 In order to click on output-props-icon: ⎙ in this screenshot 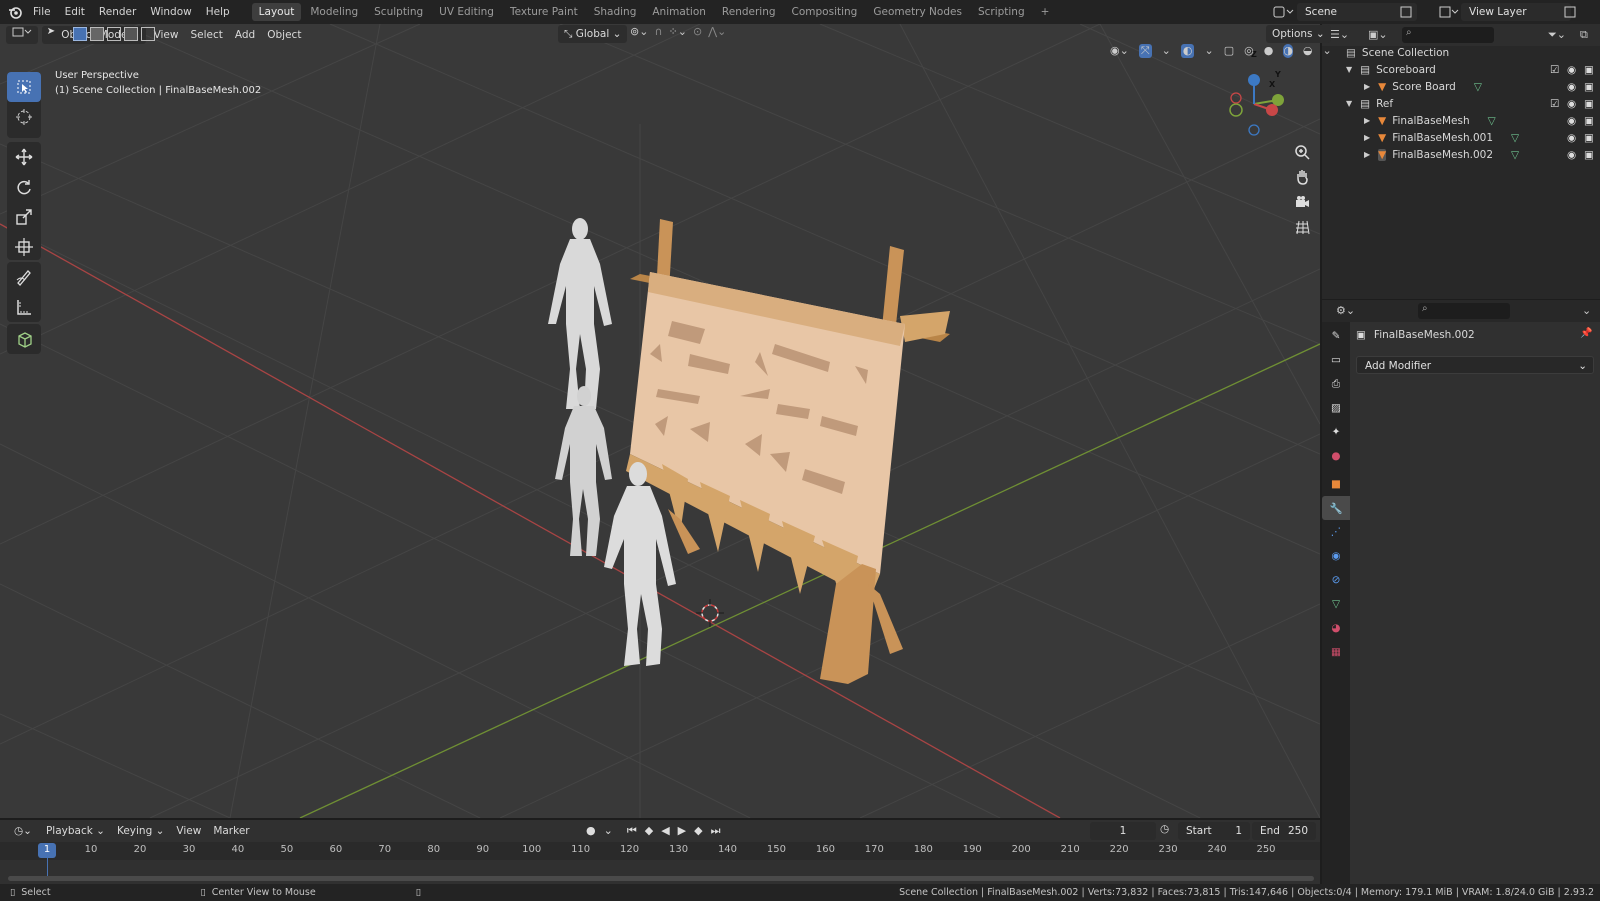, I will do `click(1336, 384)`.